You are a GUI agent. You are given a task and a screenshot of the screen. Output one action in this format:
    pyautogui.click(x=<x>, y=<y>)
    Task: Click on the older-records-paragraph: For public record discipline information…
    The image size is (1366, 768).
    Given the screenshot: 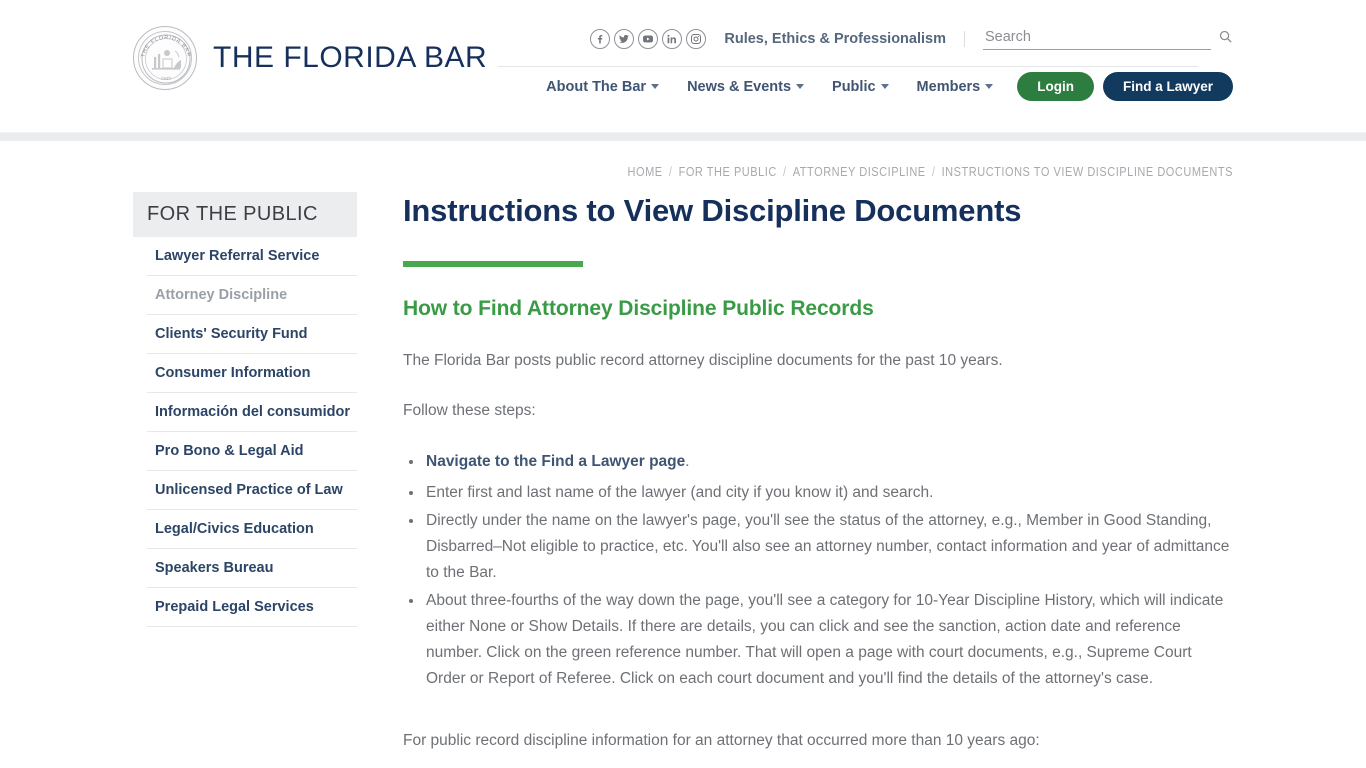 What is the action you would take?
    pyautogui.click(x=721, y=740)
    